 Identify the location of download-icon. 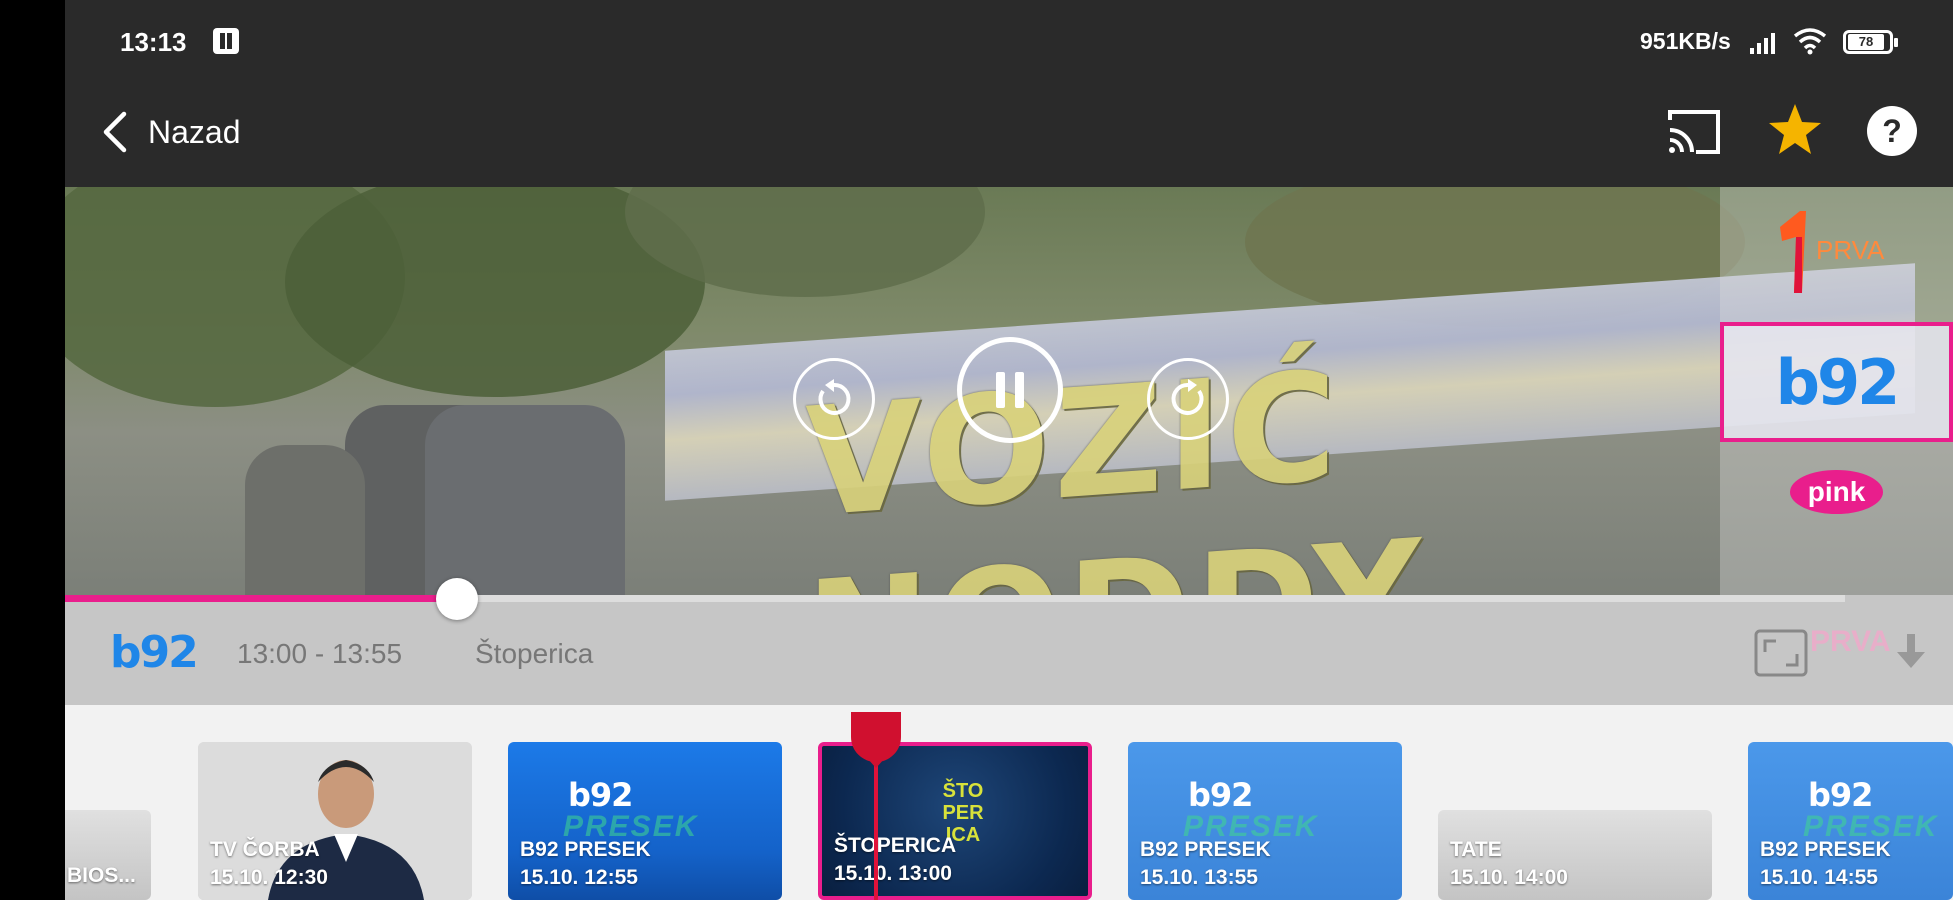
(1911, 652).